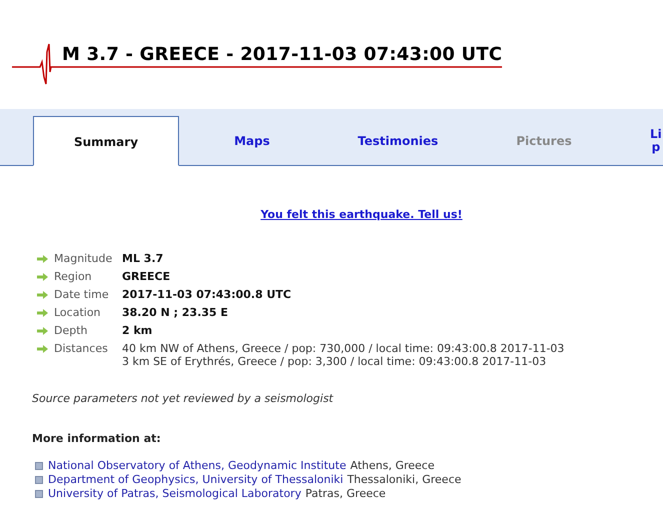  What do you see at coordinates (404, 480) in the screenshot?
I see `institute-location: Thessaloniki, Greece` at bounding box center [404, 480].